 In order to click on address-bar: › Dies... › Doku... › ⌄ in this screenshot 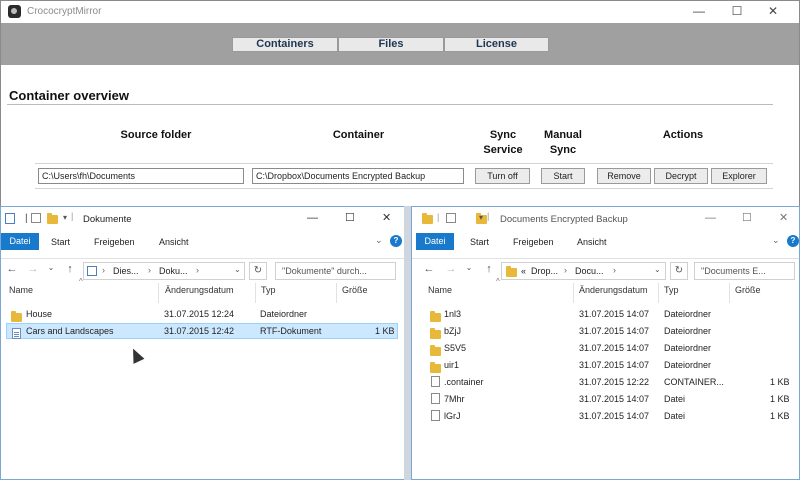, I will do `click(164, 271)`.